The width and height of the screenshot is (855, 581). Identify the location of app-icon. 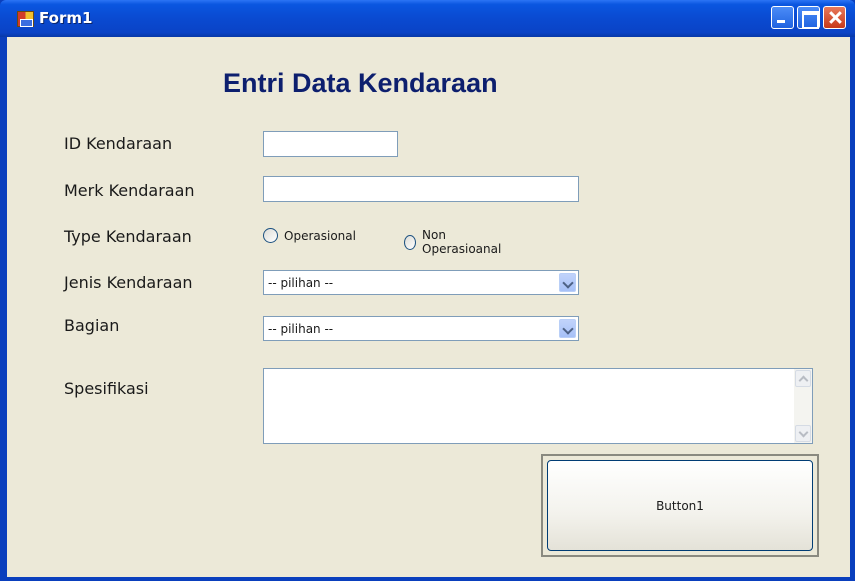
(25, 19).